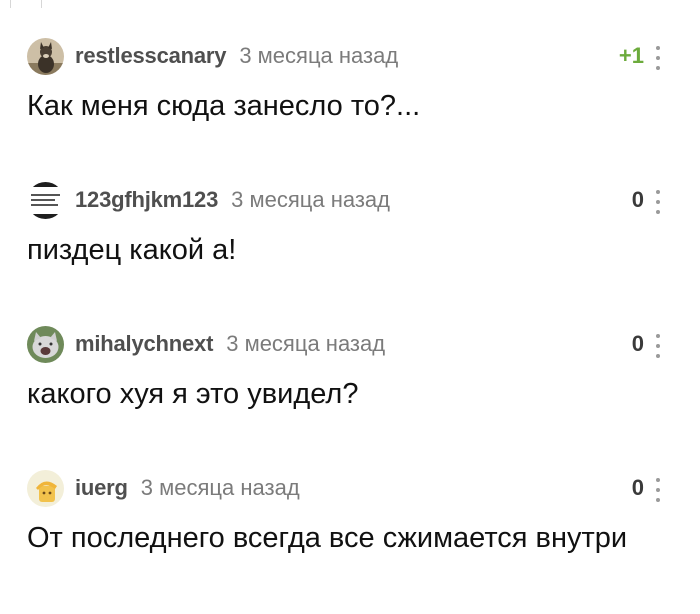 The width and height of the screenshot is (700, 614). I want to click on comment-meta: restlesscanary 3 месяца назад, so click(236, 57).